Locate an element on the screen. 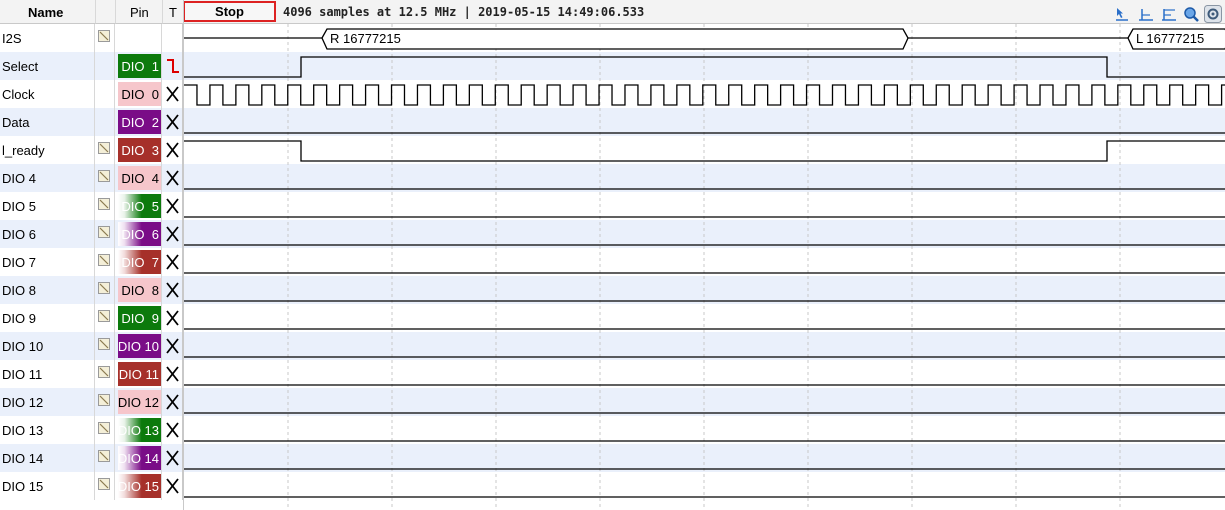 Image resolution: width=1225 pixels, height=510 pixels. channel-name-cell: I2S is located at coordinates (47, 38).